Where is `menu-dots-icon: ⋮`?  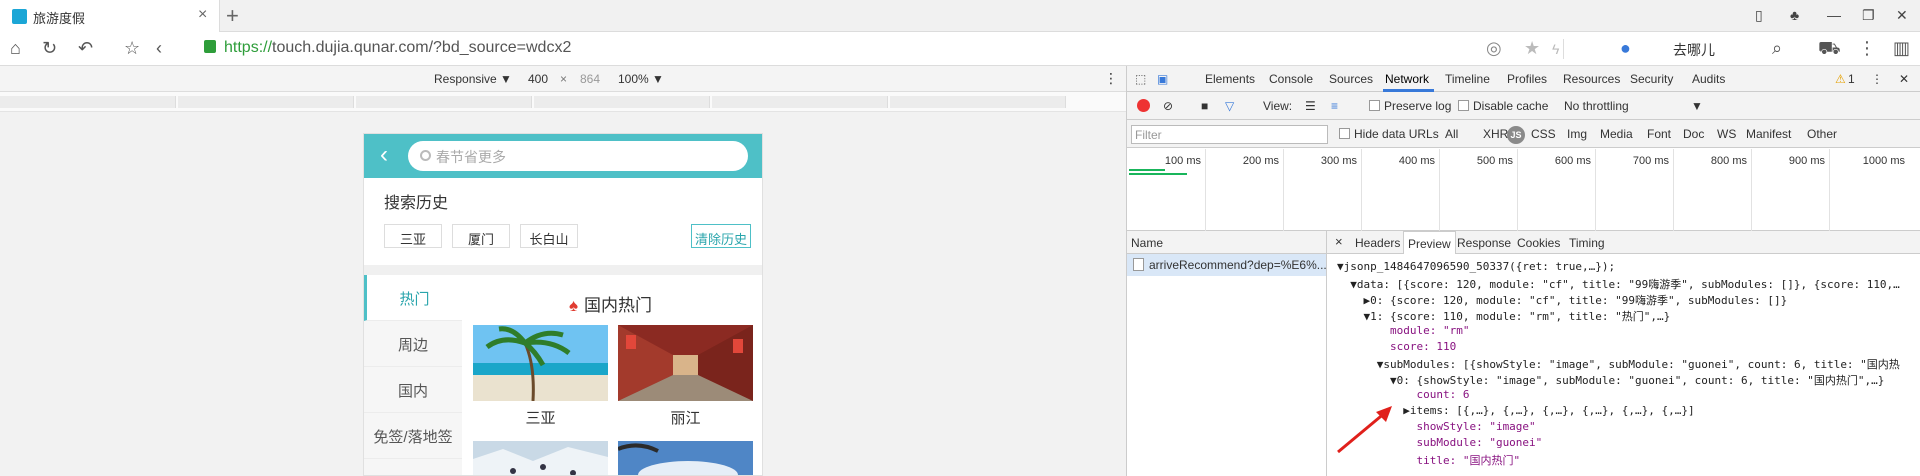
menu-dots-icon: ⋮ is located at coordinates (1867, 48).